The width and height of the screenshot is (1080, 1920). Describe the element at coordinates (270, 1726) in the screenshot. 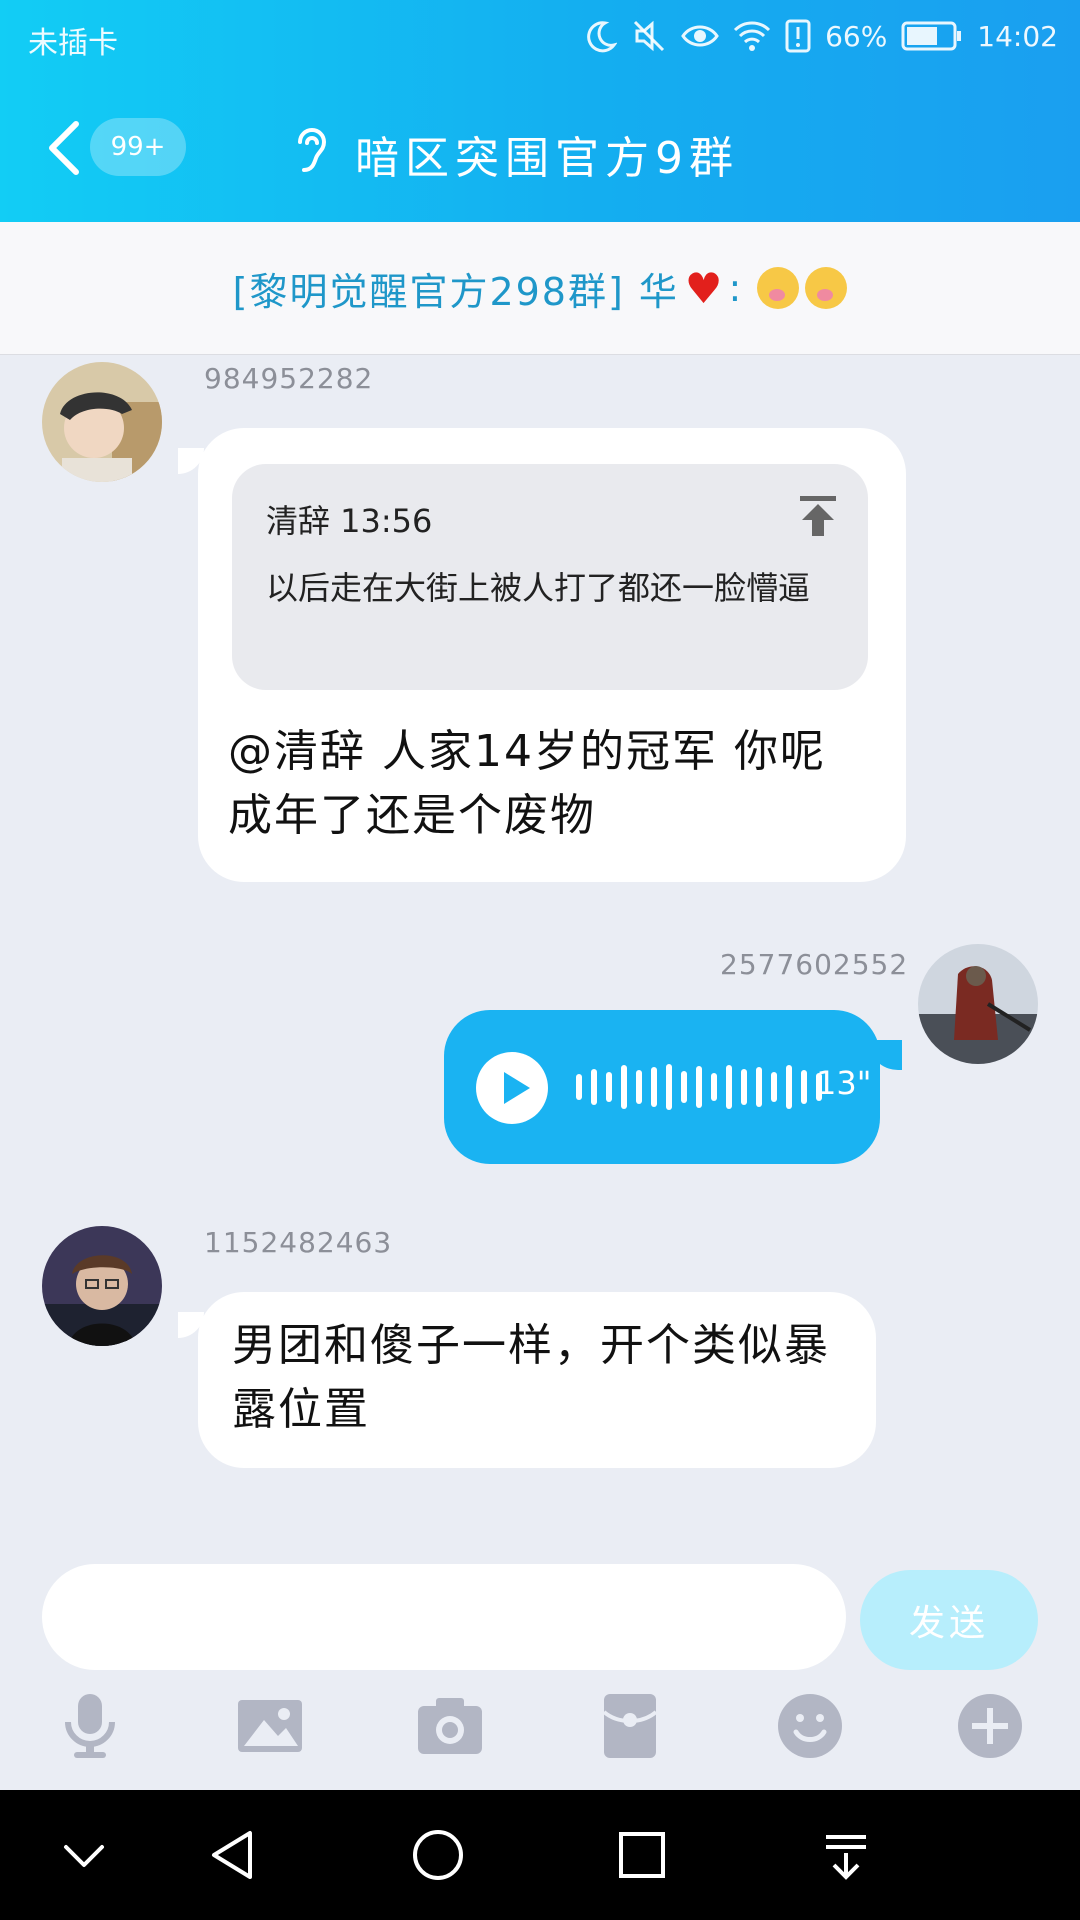

I see `image-icon` at that location.